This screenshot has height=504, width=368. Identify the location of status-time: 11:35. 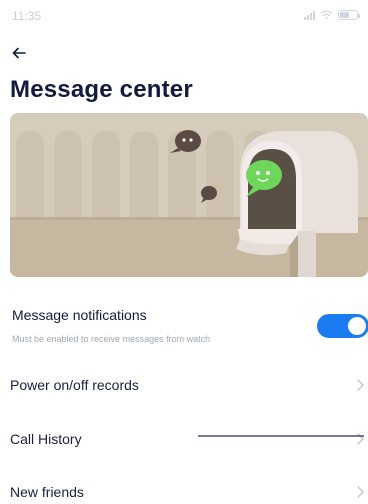
(27, 16).